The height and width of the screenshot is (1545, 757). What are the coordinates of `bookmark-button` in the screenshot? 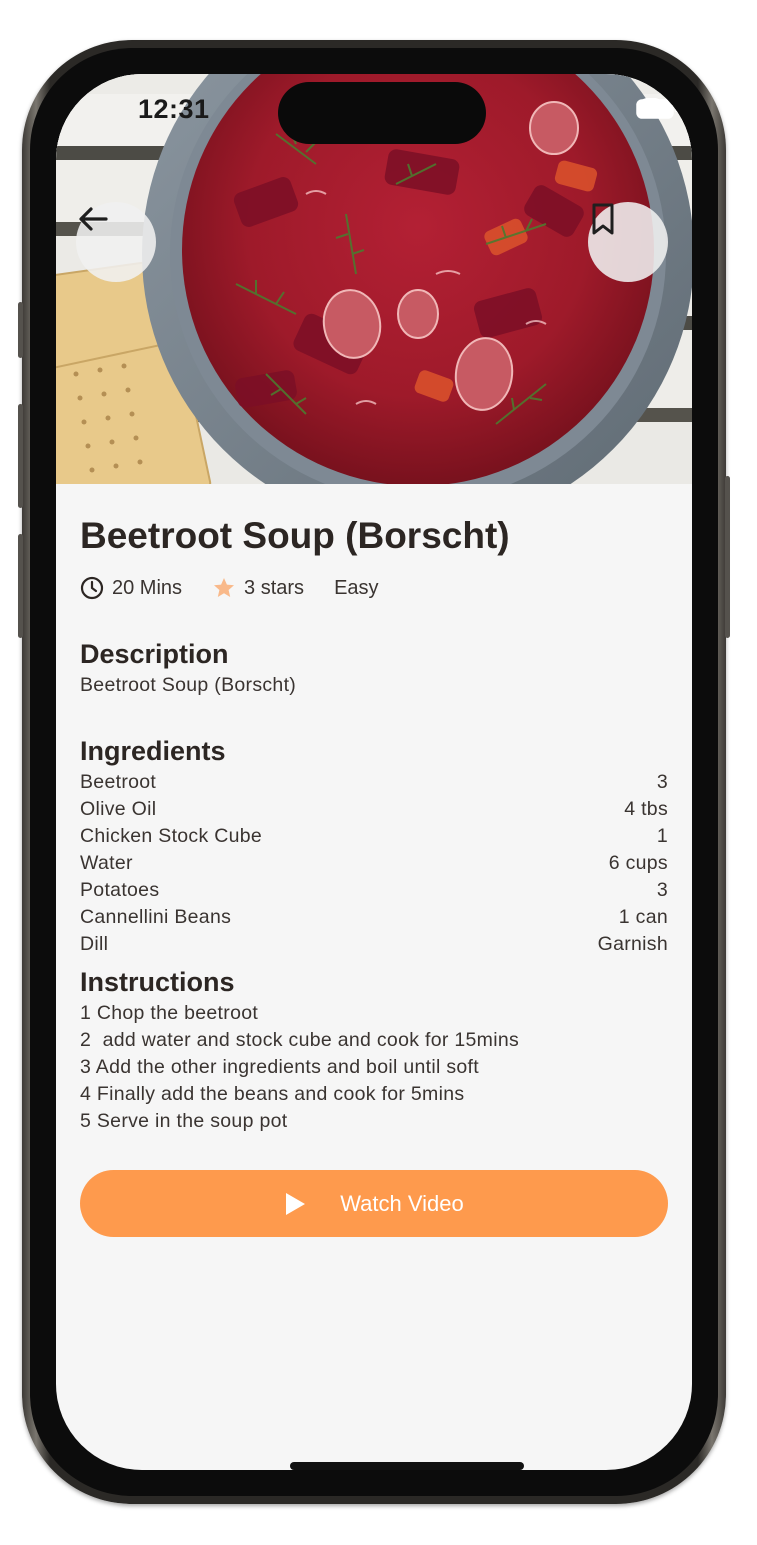 It's located at (628, 242).